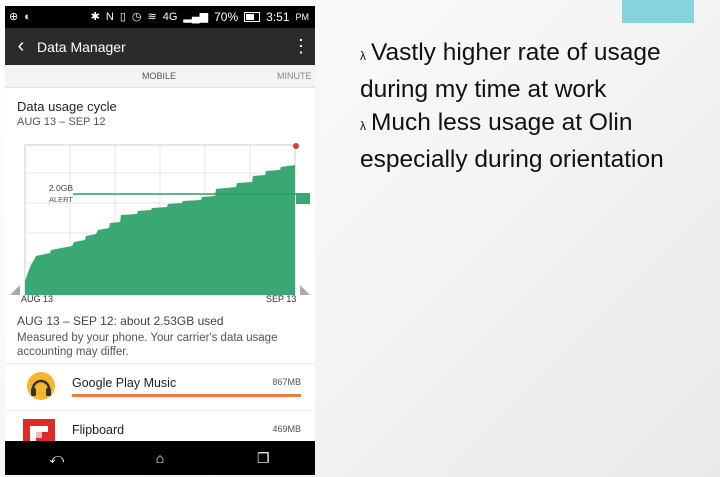  Describe the element at coordinates (294, 76) in the screenshot. I see `tab-minute: MINUTE` at that location.